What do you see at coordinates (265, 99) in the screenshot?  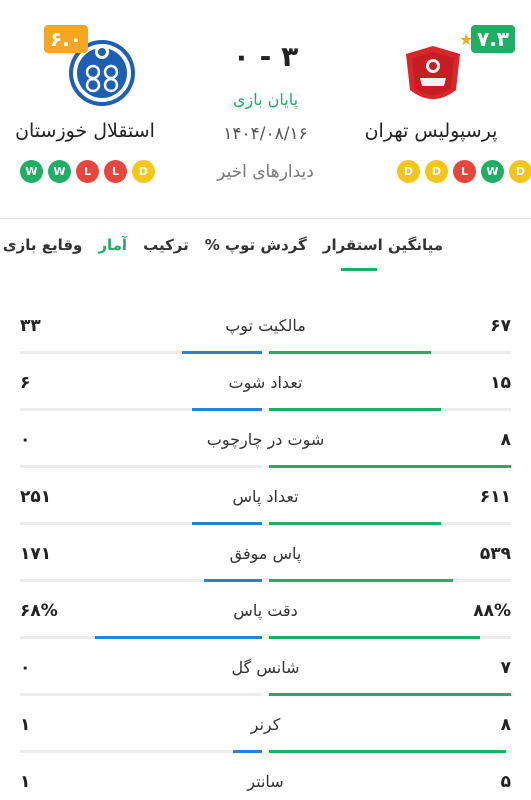 I see `match-status: پایان بازی` at bounding box center [265, 99].